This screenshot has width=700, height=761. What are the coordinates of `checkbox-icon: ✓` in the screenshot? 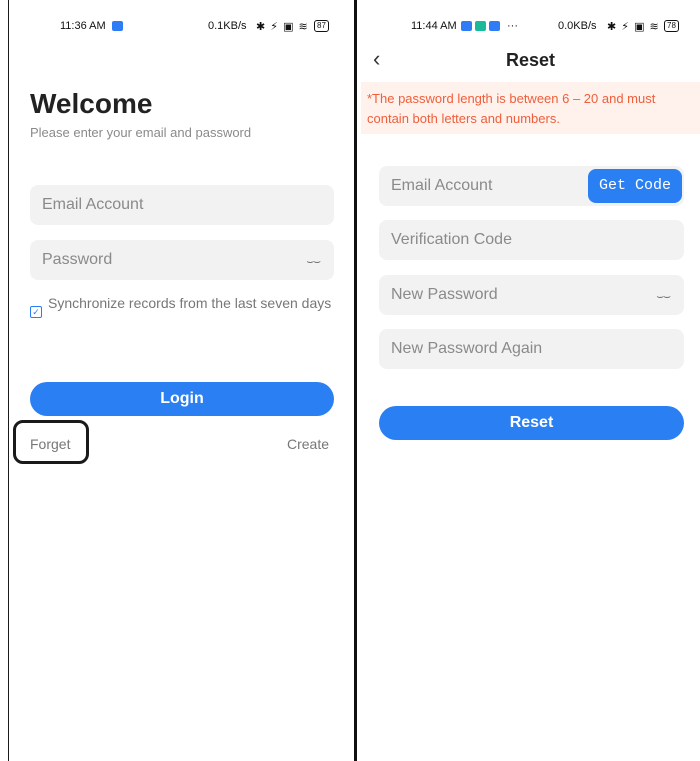 It's located at (36, 312).